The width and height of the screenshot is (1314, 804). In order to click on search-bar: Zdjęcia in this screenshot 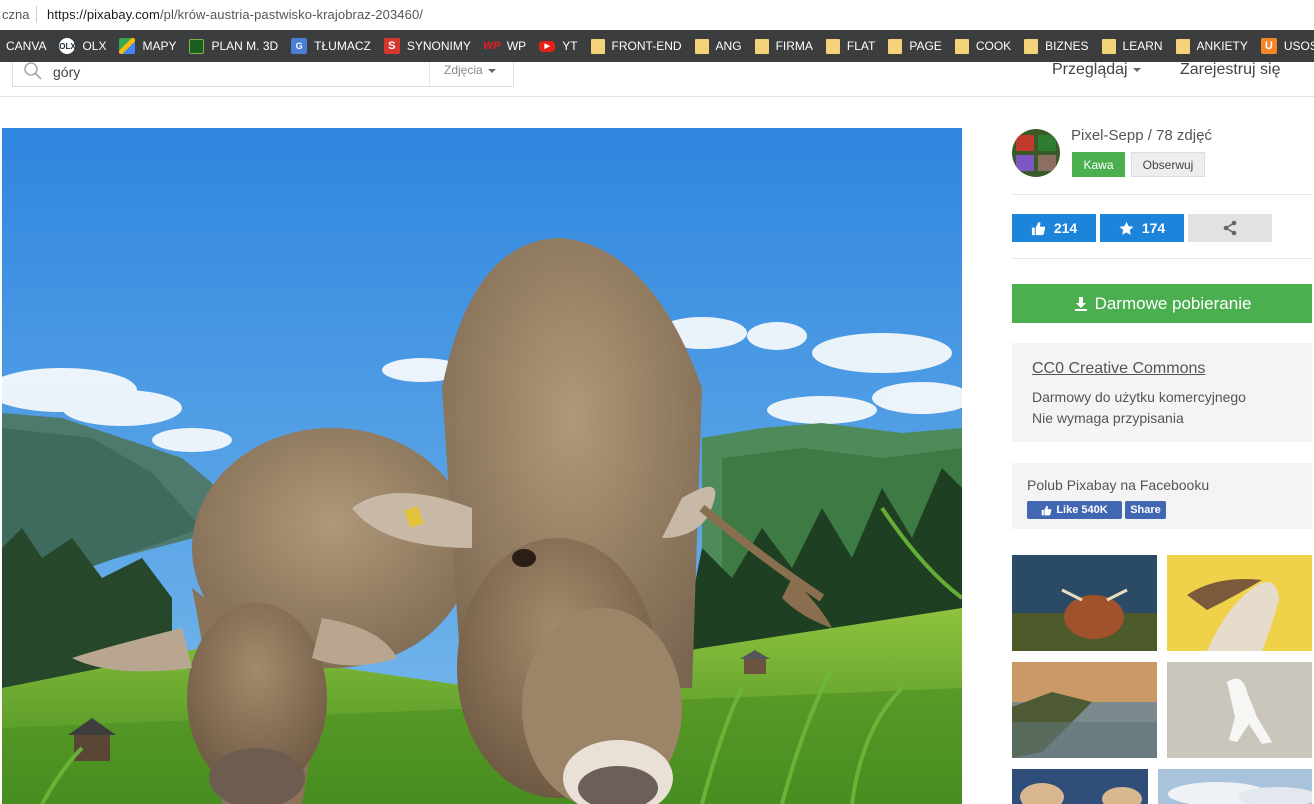, I will do `click(263, 74)`.